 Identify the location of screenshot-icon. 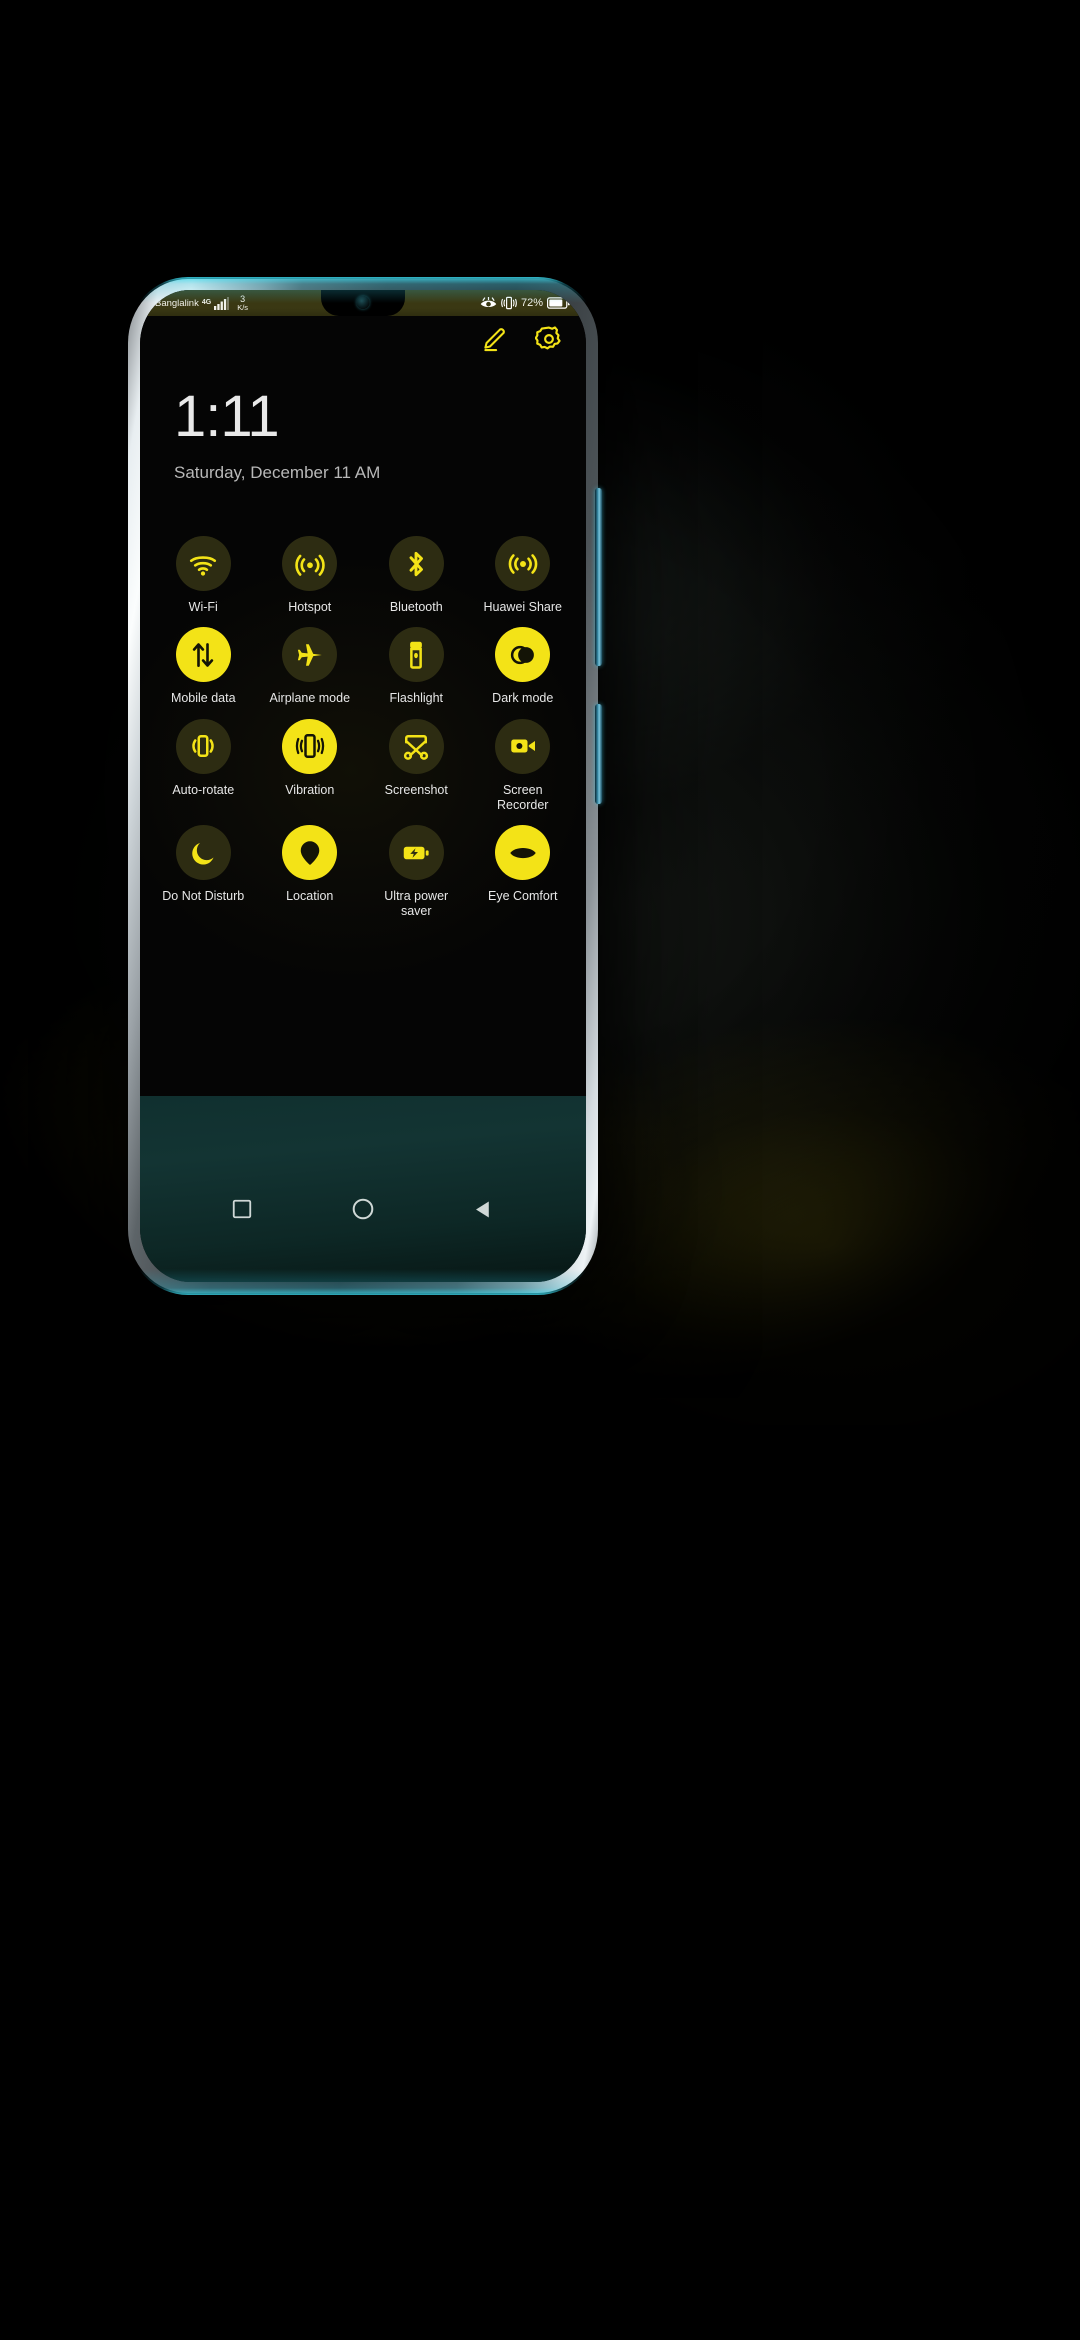
(416, 747).